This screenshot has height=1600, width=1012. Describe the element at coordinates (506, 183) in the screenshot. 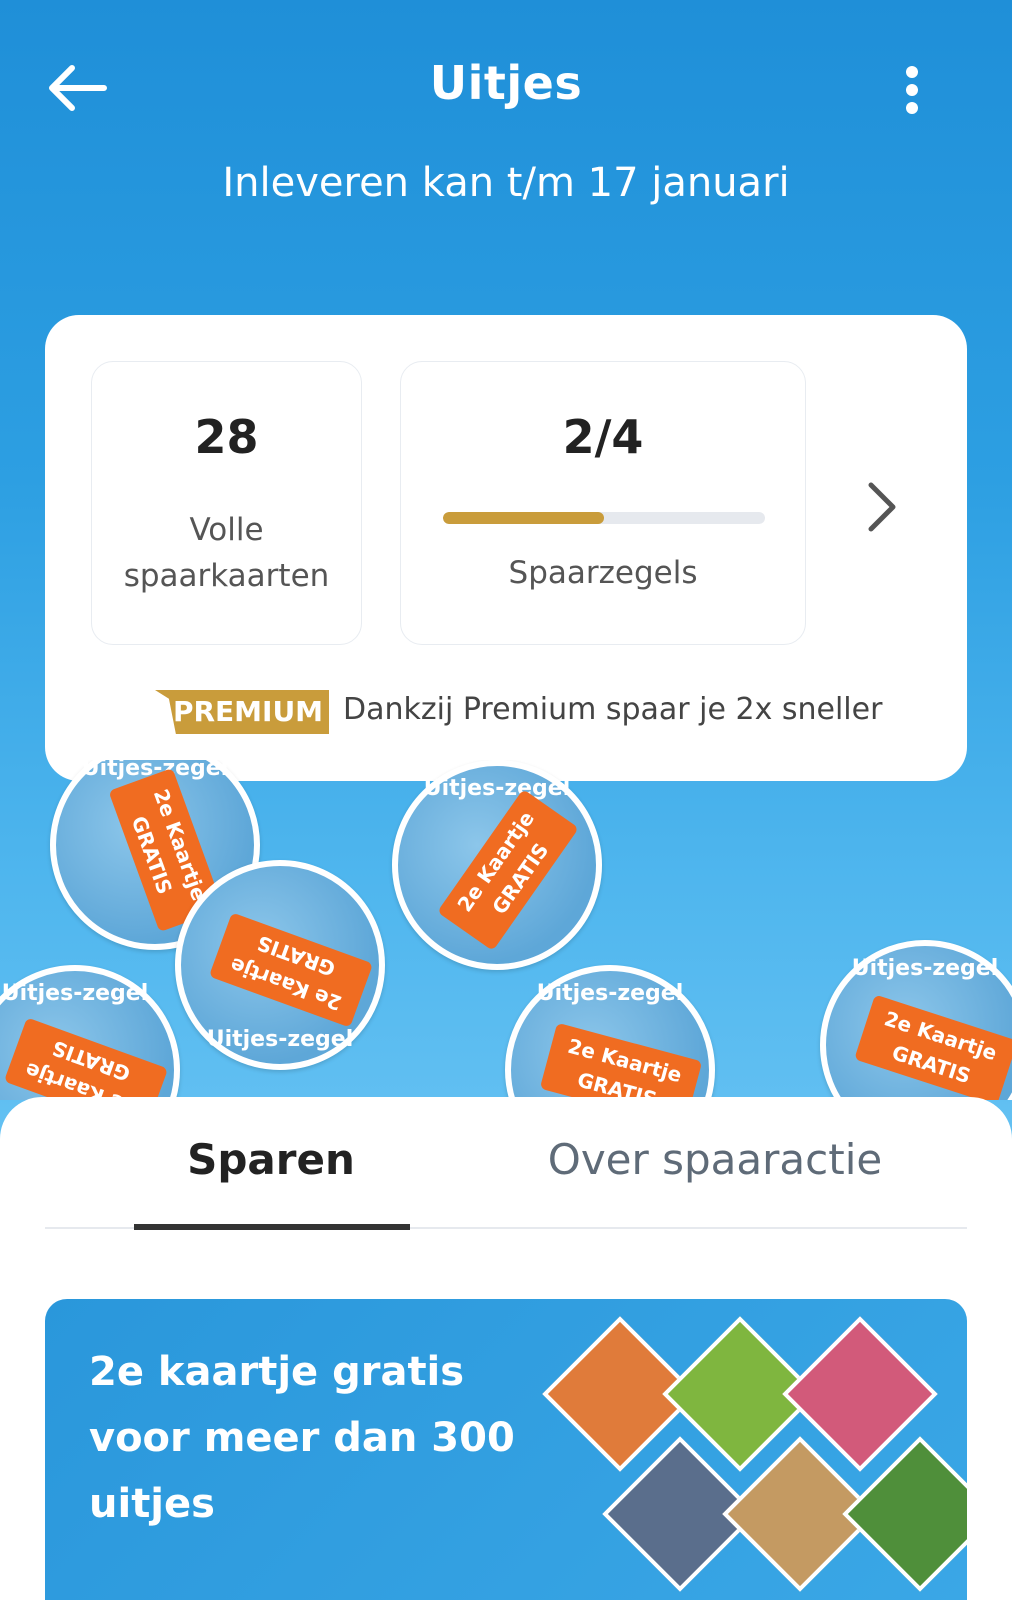

I see `deadline-text: Inleveren kan t/m 17 januari` at that location.